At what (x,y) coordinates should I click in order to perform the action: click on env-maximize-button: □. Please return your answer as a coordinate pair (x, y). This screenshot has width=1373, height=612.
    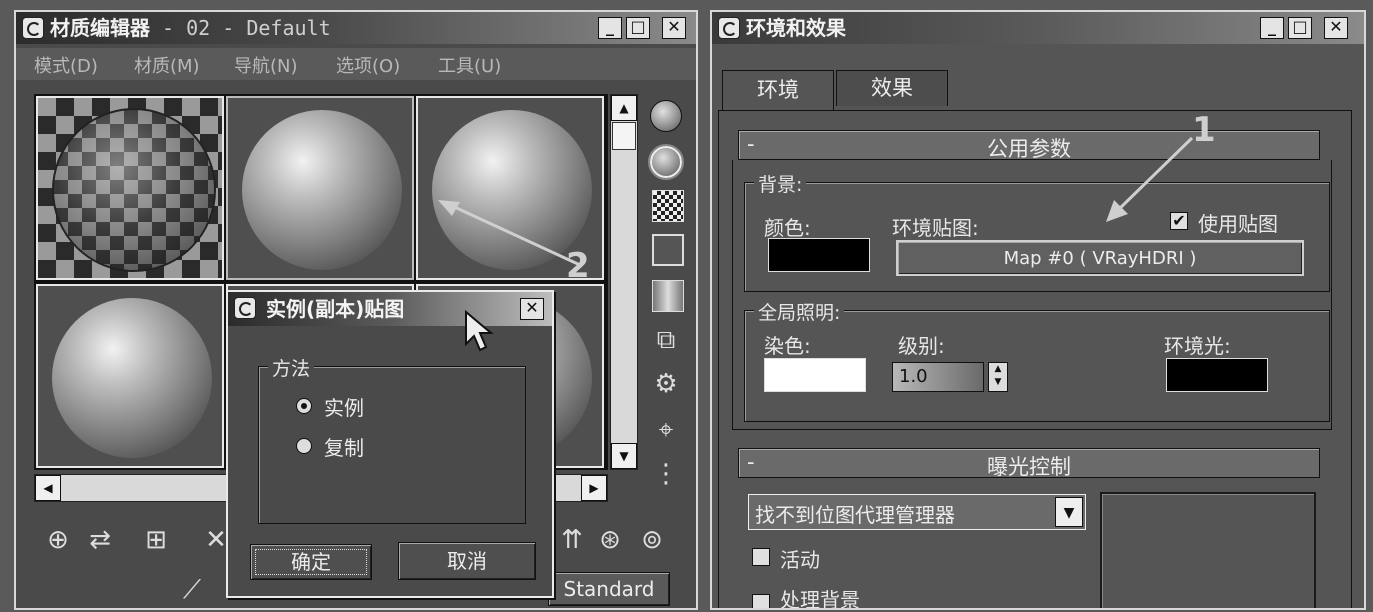
    Looking at the image, I should click on (1300, 28).